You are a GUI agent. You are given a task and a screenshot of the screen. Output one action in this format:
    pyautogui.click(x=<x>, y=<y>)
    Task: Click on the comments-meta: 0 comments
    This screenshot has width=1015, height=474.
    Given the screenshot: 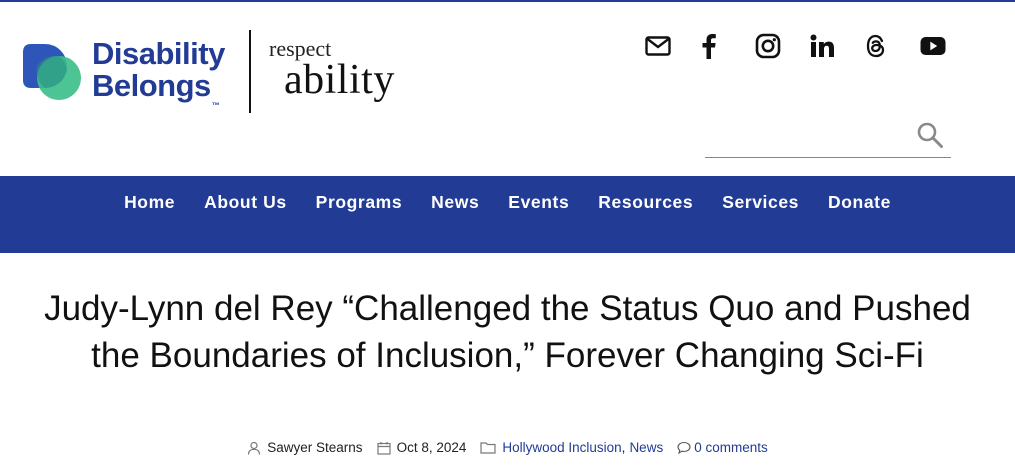 What is the action you would take?
    pyautogui.click(x=722, y=447)
    